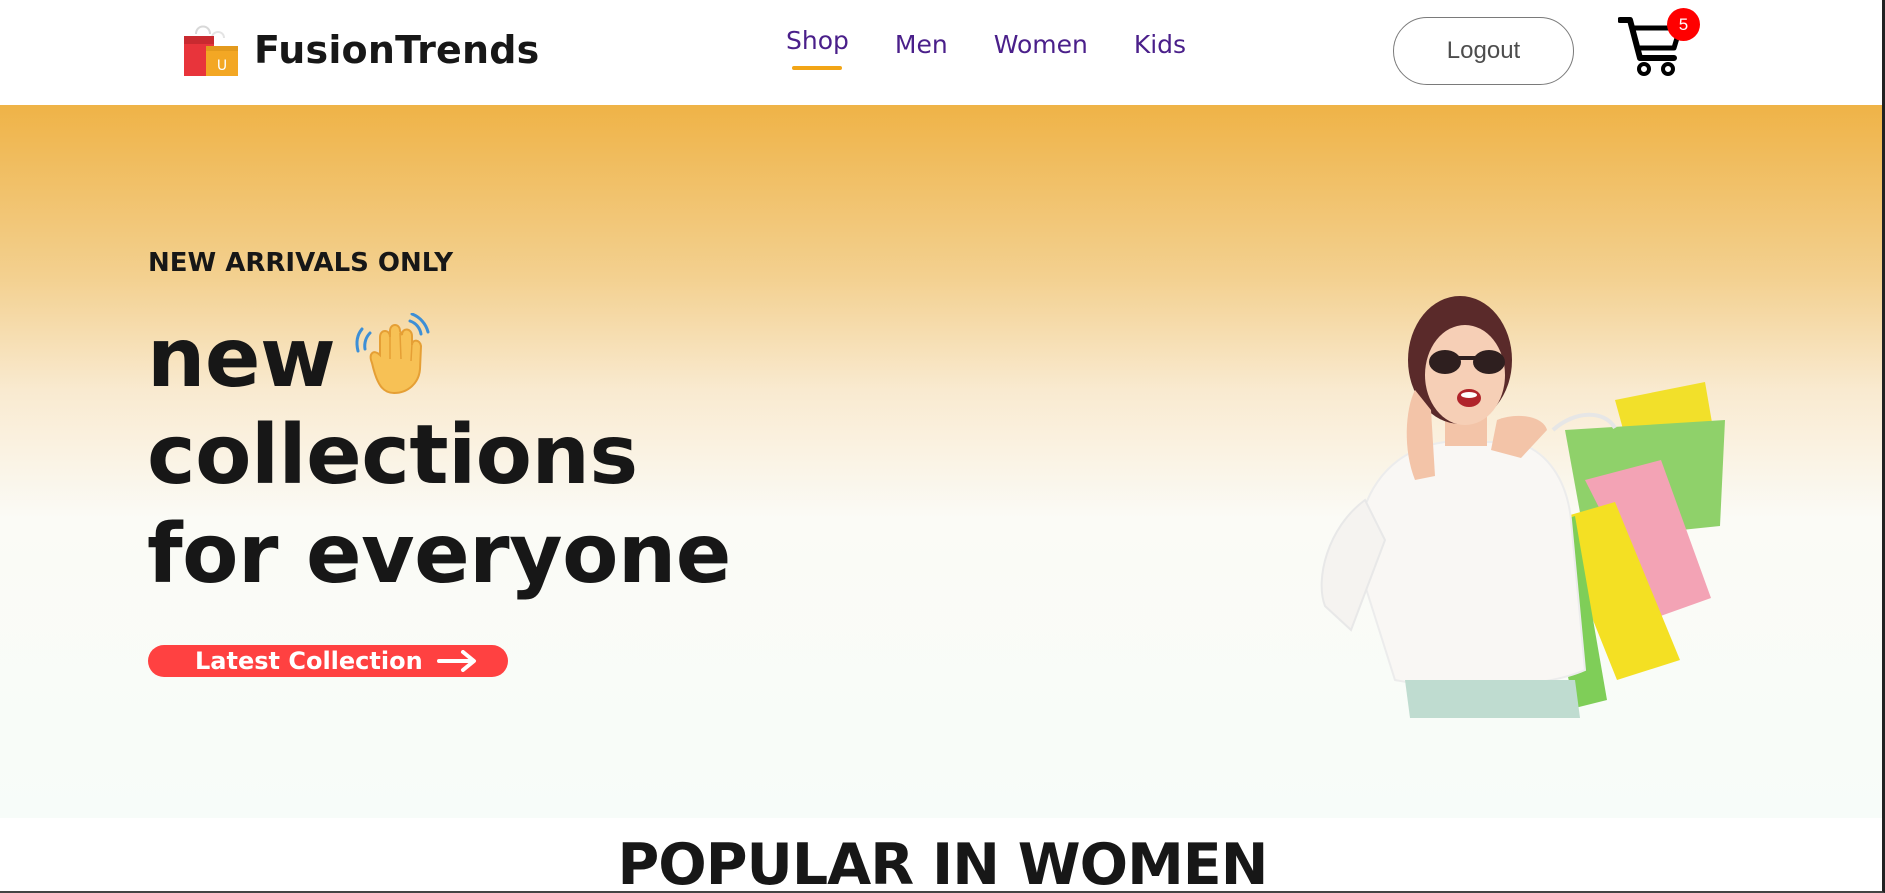  What do you see at coordinates (301, 263) in the screenshot?
I see `hero-kicker: NEW ARRIVALS ONLY` at bounding box center [301, 263].